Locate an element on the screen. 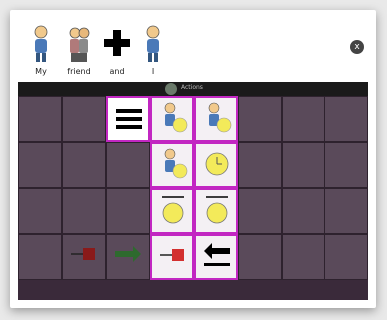  two-people-icon is located at coordinates (79, 44).